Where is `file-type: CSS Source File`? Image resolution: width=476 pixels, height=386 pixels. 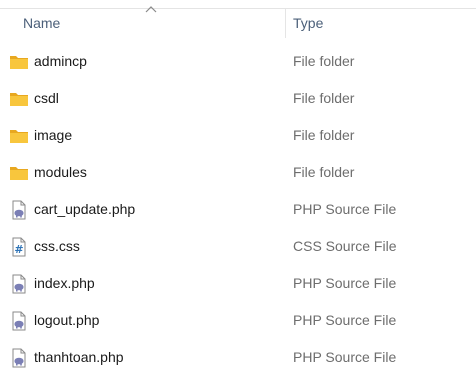
file-type: CSS Source File is located at coordinates (345, 246).